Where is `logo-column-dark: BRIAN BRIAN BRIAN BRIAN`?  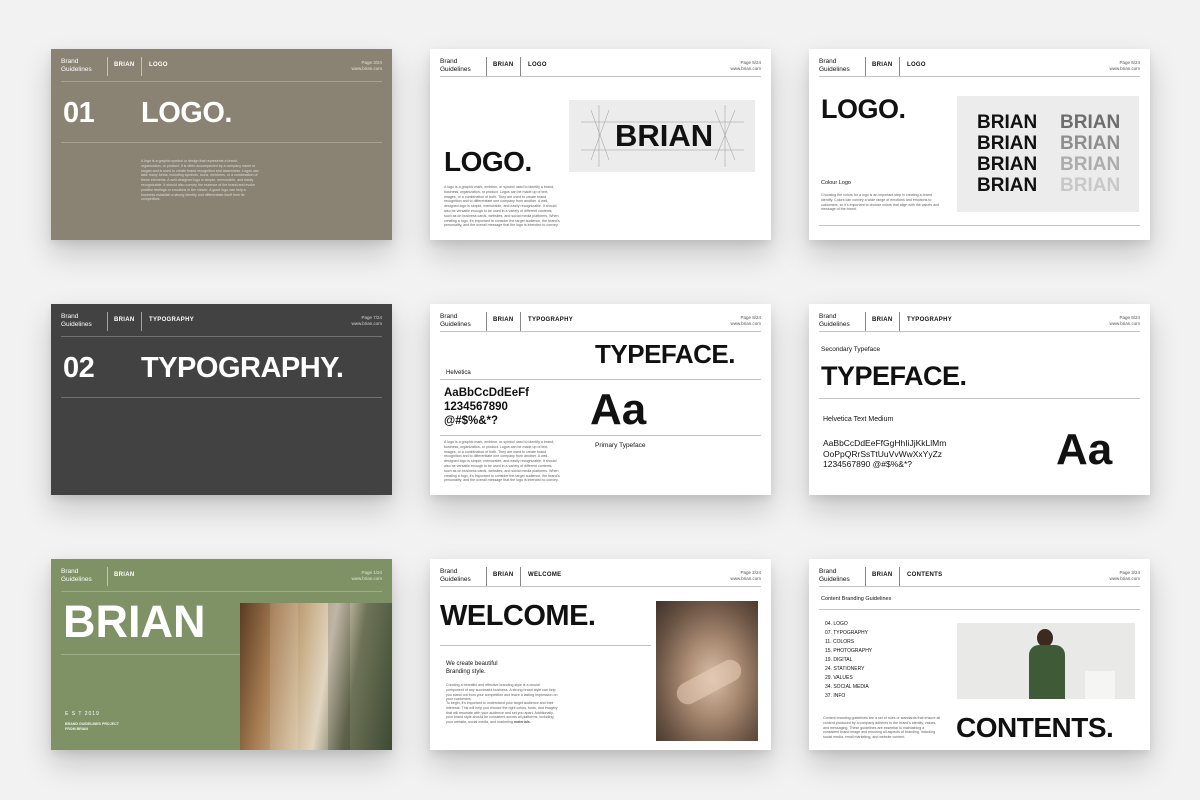 logo-column-dark: BRIAN BRIAN BRIAN BRIAN is located at coordinates (1007, 154).